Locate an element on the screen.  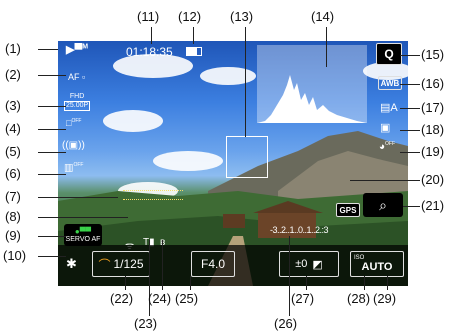
quick-control-button: Q is located at coordinates (389, 54).